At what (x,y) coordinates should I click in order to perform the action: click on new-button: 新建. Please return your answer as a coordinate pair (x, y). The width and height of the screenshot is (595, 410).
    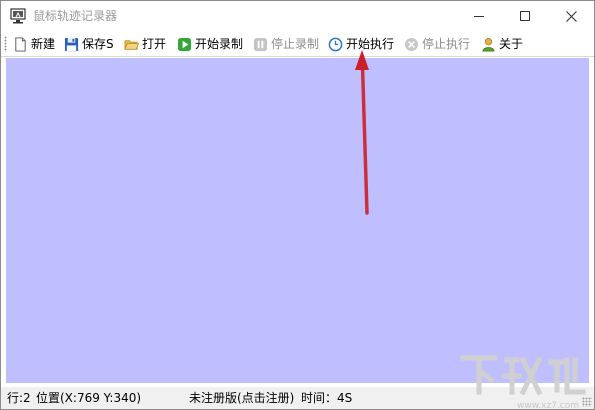
    Looking at the image, I should click on (34, 44).